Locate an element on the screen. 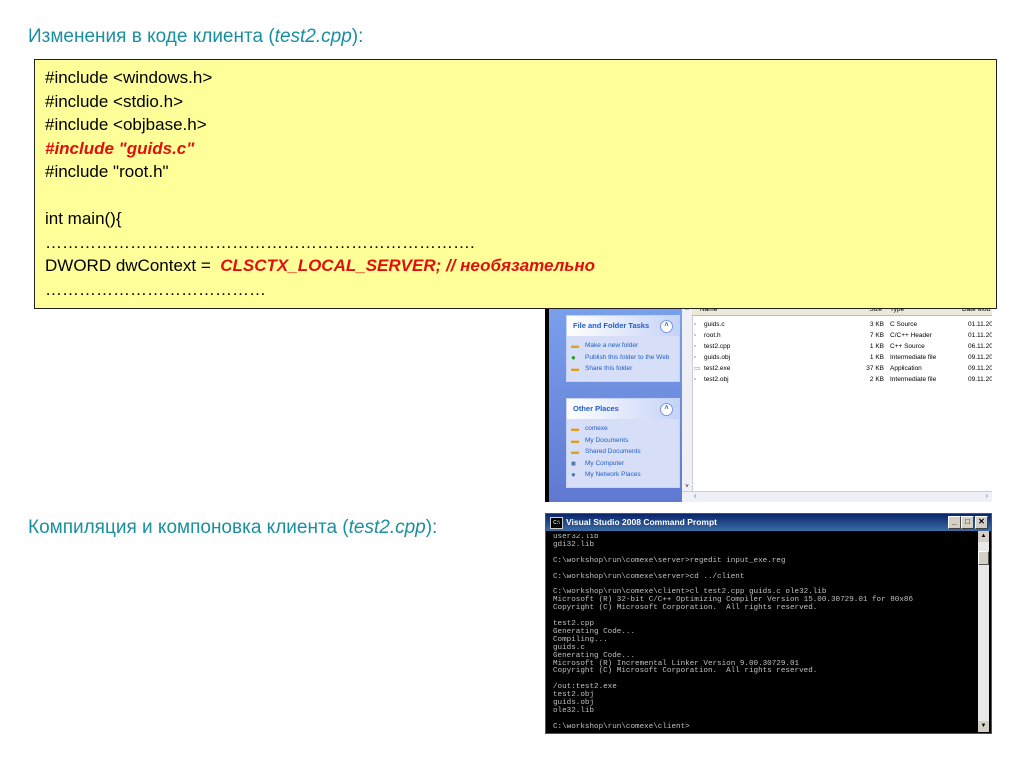 Image resolution: width=1024 pixels, height=768 pixels. task-publish-folder: ● Publish this folder to the Web is located at coordinates (623, 358).